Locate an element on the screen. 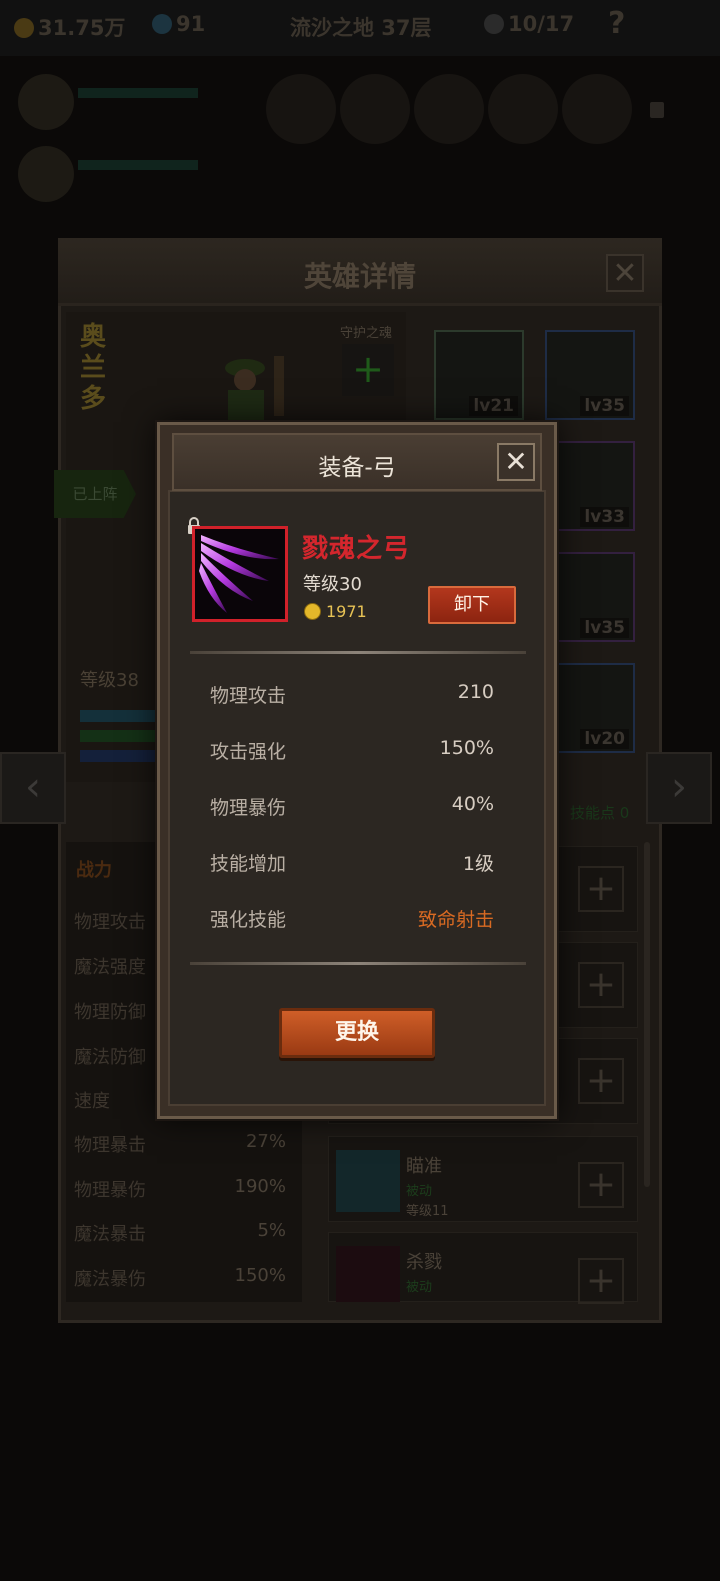  stamina-counter: 10/17 is located at coordinates (529, 24).